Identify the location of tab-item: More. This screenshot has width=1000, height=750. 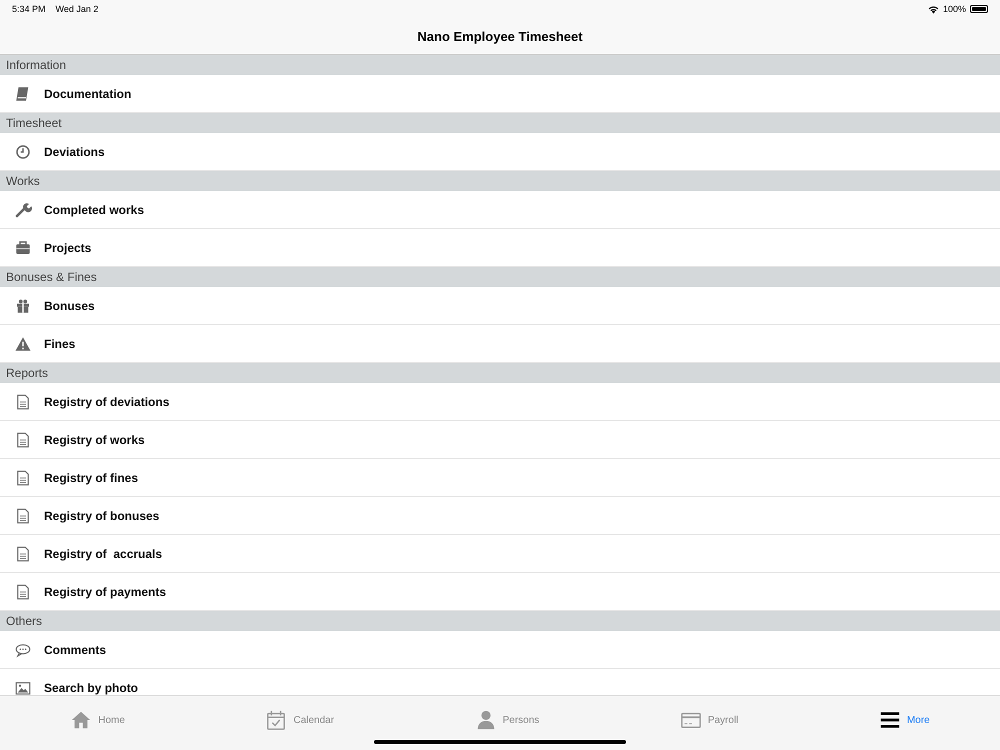
(904, 720).